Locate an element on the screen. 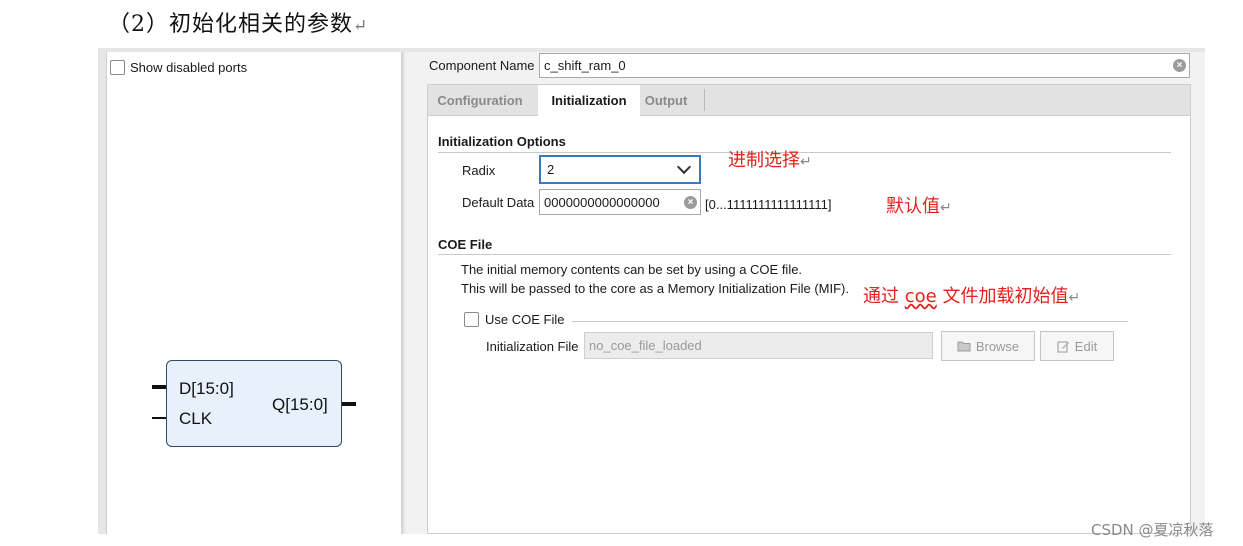 The height and width of the screenshot is (546, 1243). pin-q-stub is located at coordinates (349, 404).